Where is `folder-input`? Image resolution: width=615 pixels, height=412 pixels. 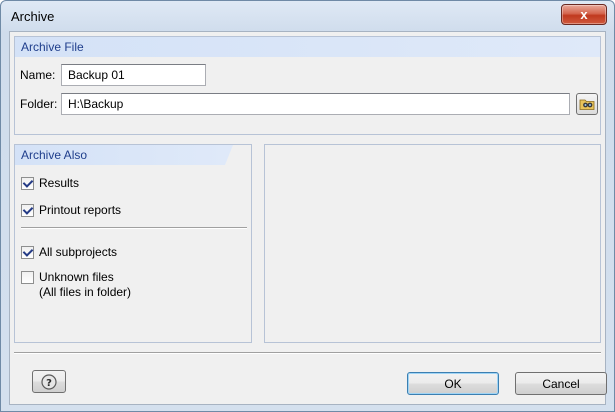
folder-input is located at coordinates (315, 104).